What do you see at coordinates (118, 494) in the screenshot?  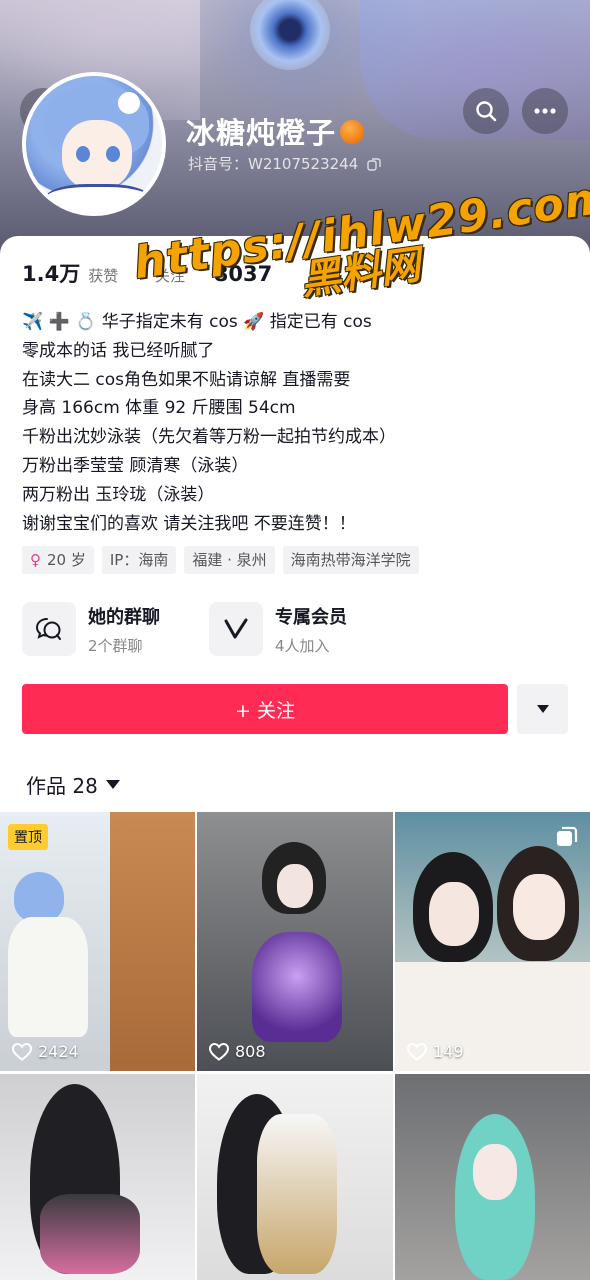 I see `bio-line: 两万粉出 玉玲珑（泳装）` at bounding box center [118, 494].